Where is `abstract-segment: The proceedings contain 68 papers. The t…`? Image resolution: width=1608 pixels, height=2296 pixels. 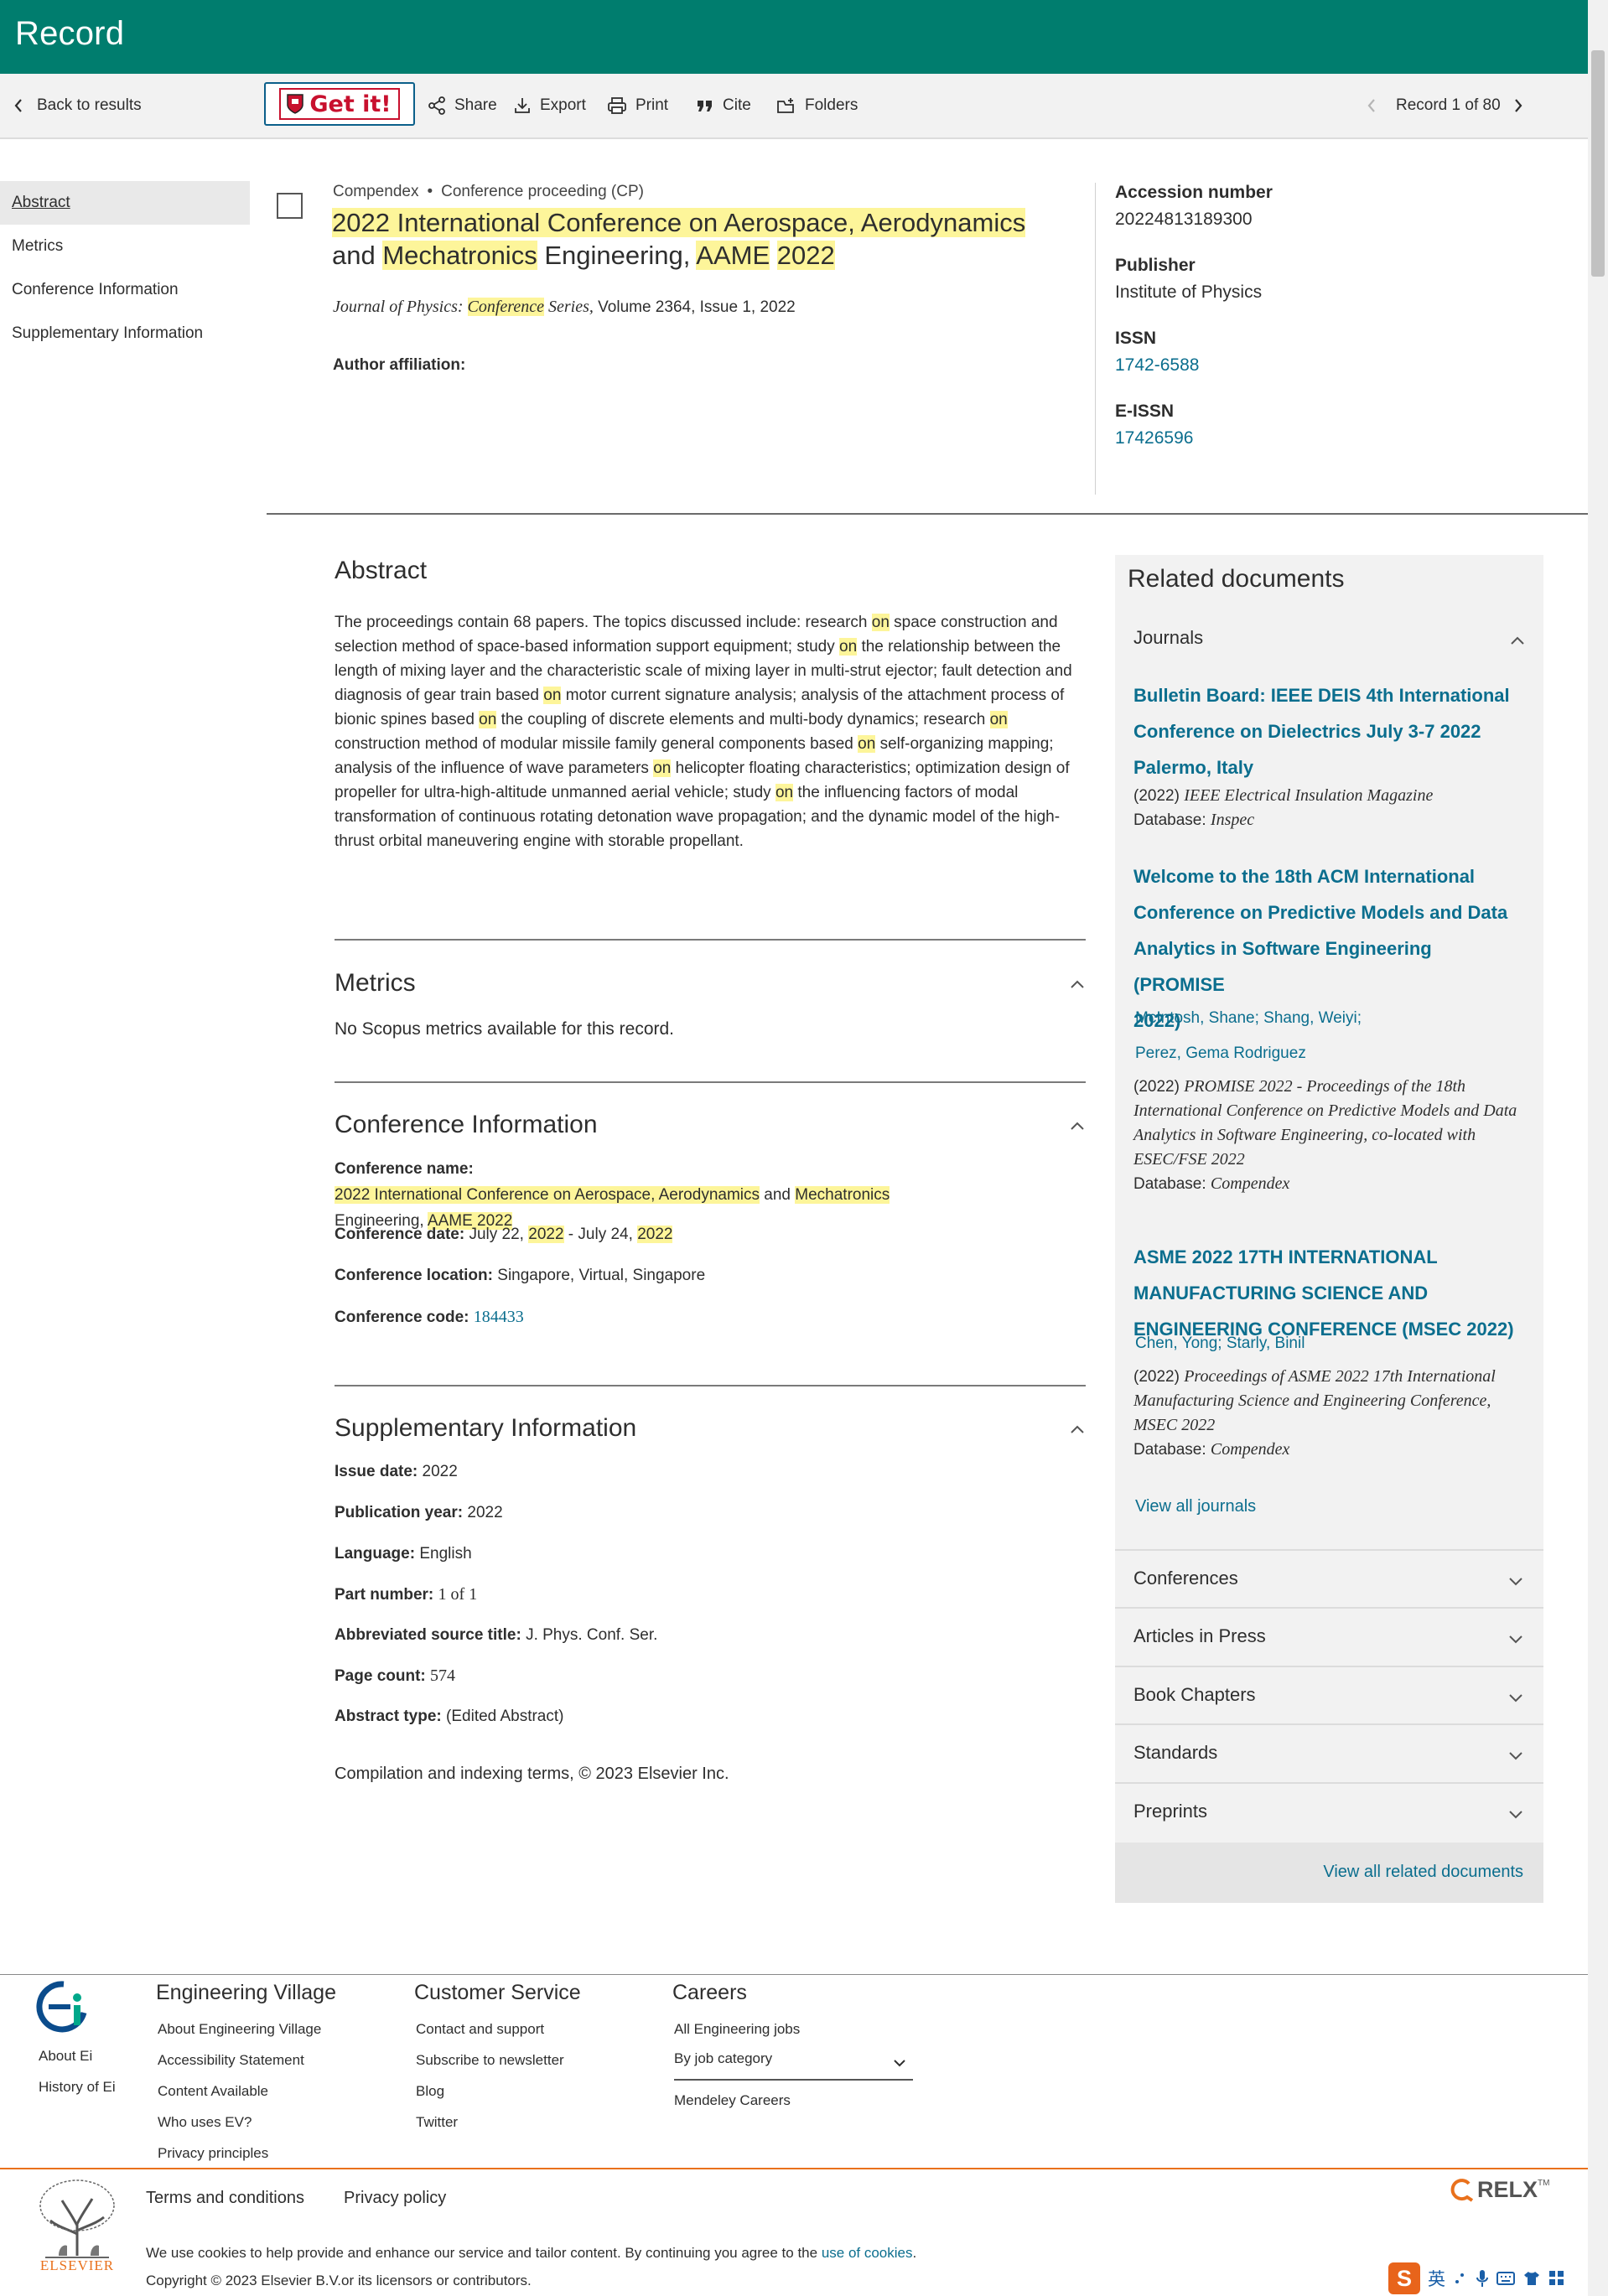
abstract-segment: The proceedings contain 68 papers. The t… is located at coordinates (603, 622).